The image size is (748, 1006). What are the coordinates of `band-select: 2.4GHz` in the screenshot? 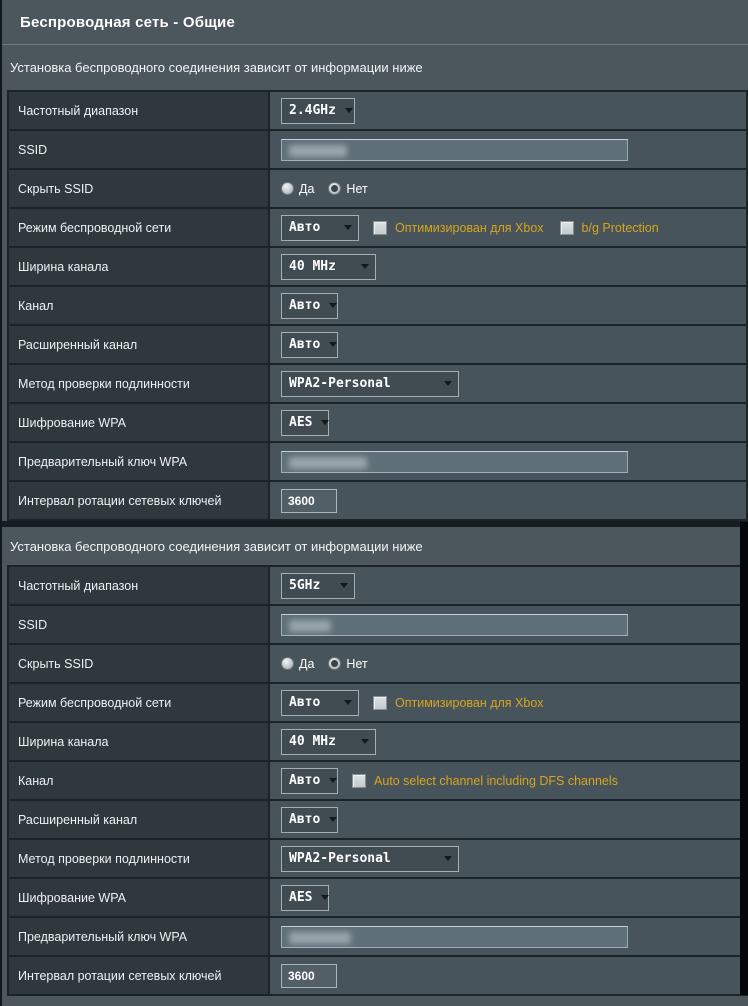 It's located at (318, 110).